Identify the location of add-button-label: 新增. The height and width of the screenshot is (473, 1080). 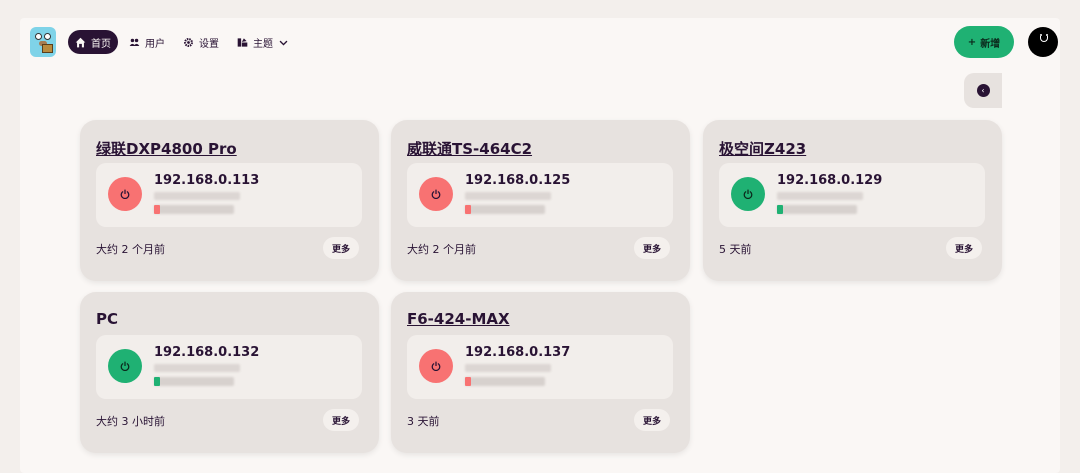
(990, 44).